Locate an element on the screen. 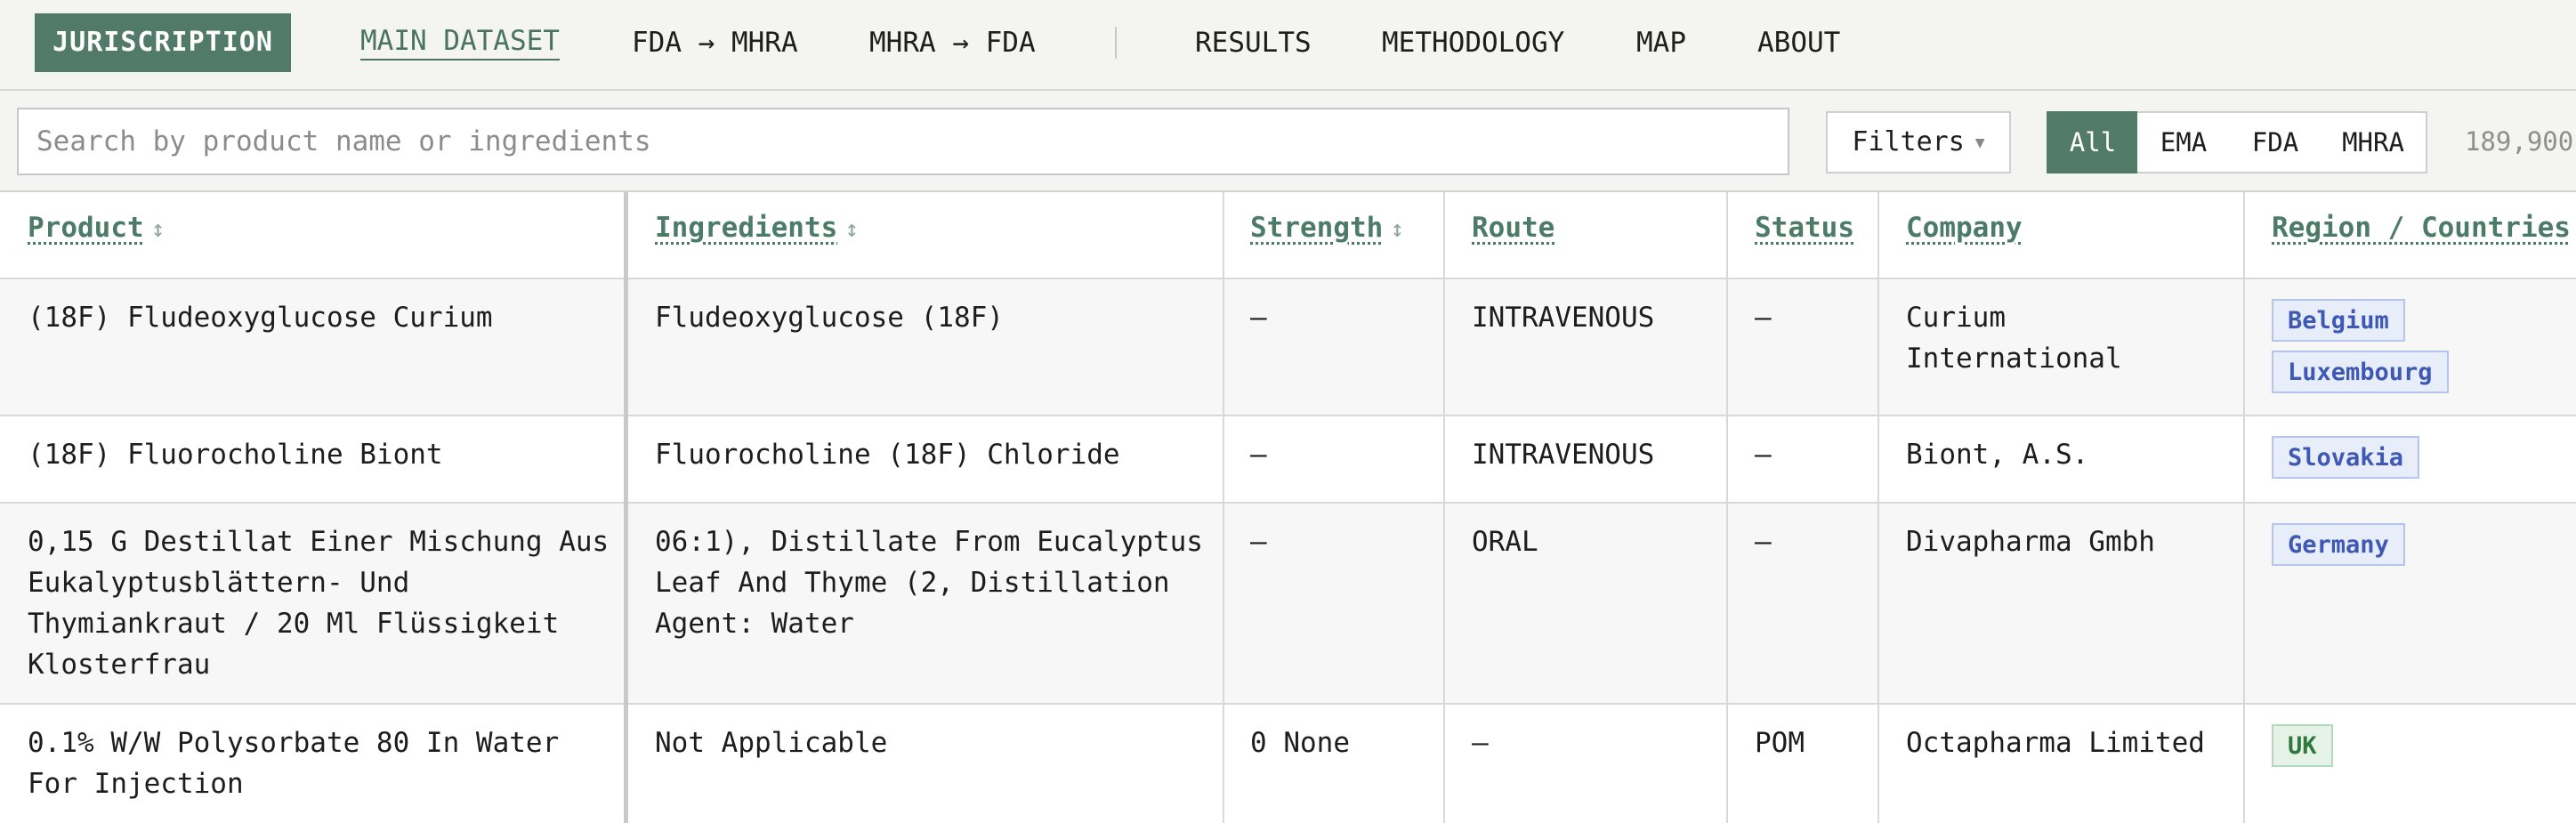 Image resolution: width=2576 pixels, height=823 pixels. column-header-label: Ingredients is located at coordinates (746, 228).